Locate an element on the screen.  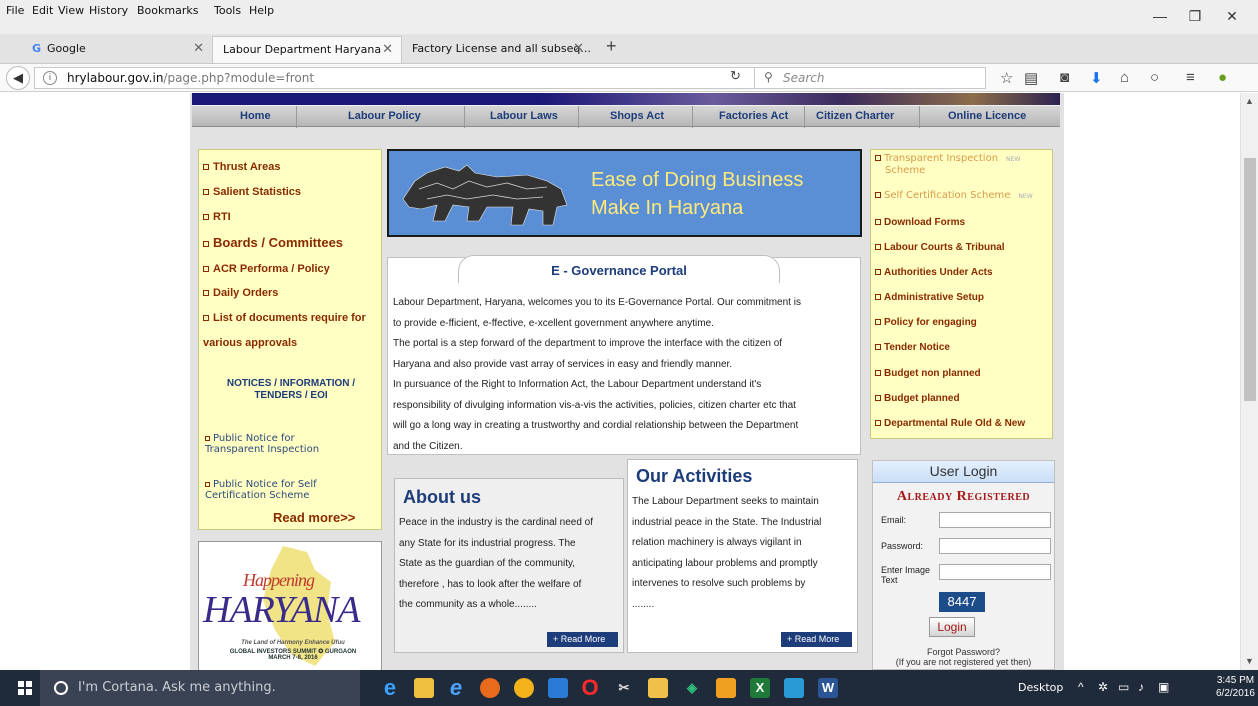
tab-google: G Google ✕ is located at coordinates (117, 49).